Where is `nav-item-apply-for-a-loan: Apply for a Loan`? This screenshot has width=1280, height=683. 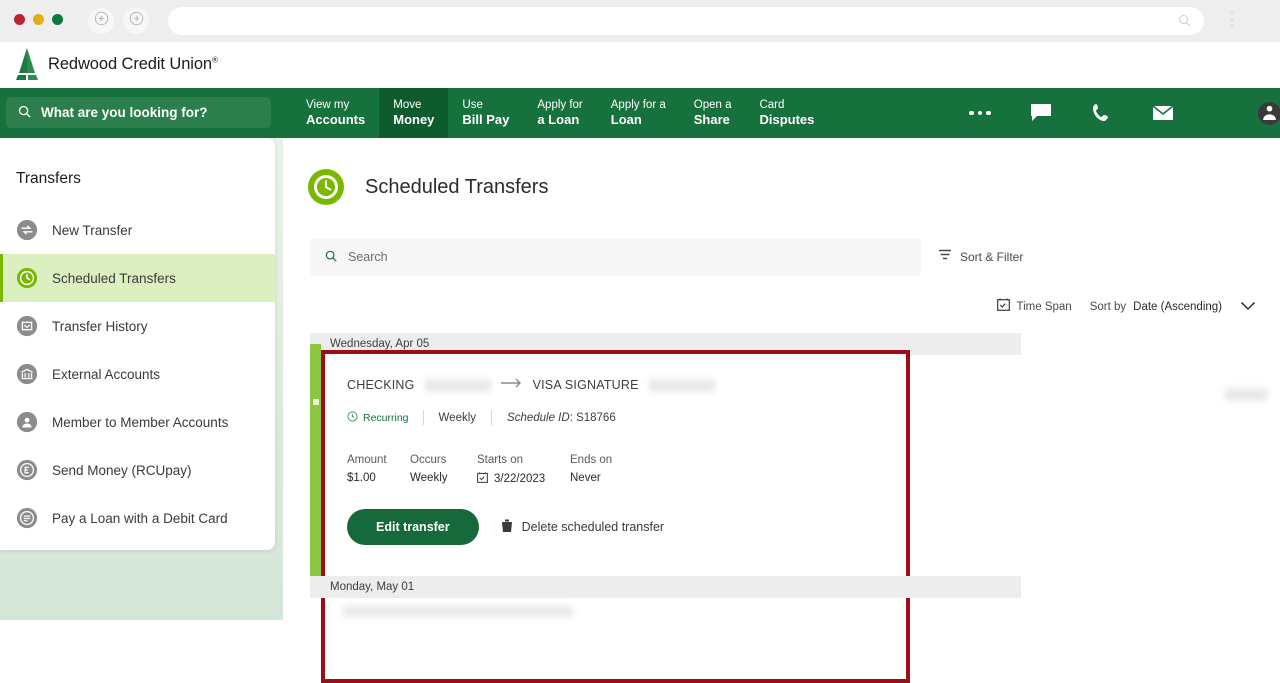 nav-item-apply-for-a-loan: Apply for a Loan is located at coordinates (559, 113).